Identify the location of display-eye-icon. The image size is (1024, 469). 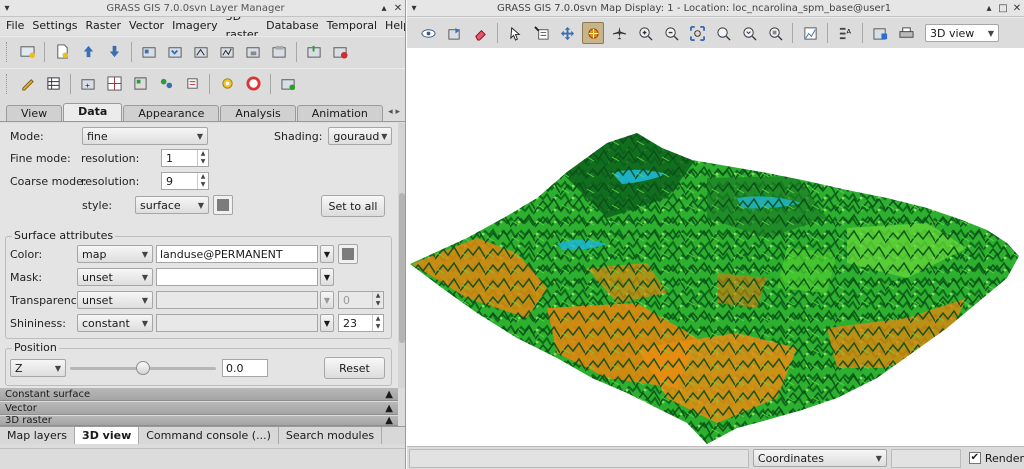
(428, 33).